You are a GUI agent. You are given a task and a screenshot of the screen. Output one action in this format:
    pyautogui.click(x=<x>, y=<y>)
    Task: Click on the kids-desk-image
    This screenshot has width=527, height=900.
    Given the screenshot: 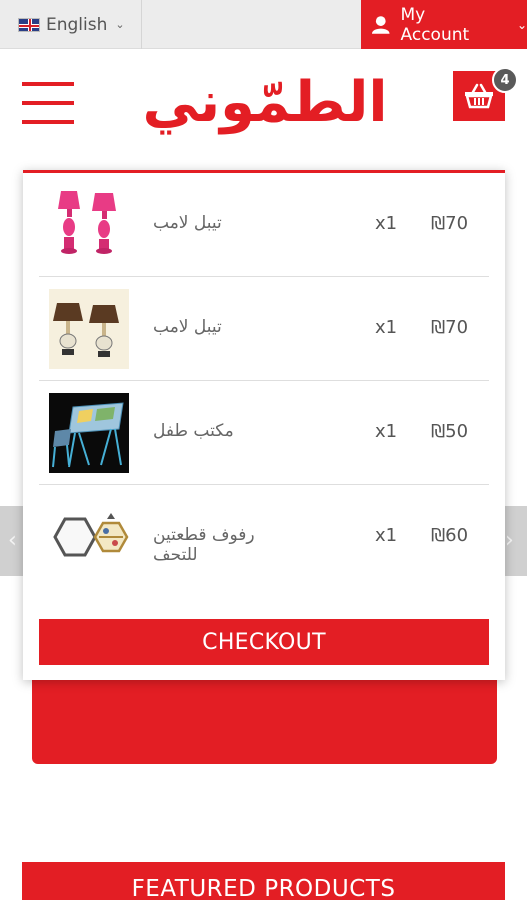 What is the action you would take?
    pyautogui.click(x=89, y=433)
    